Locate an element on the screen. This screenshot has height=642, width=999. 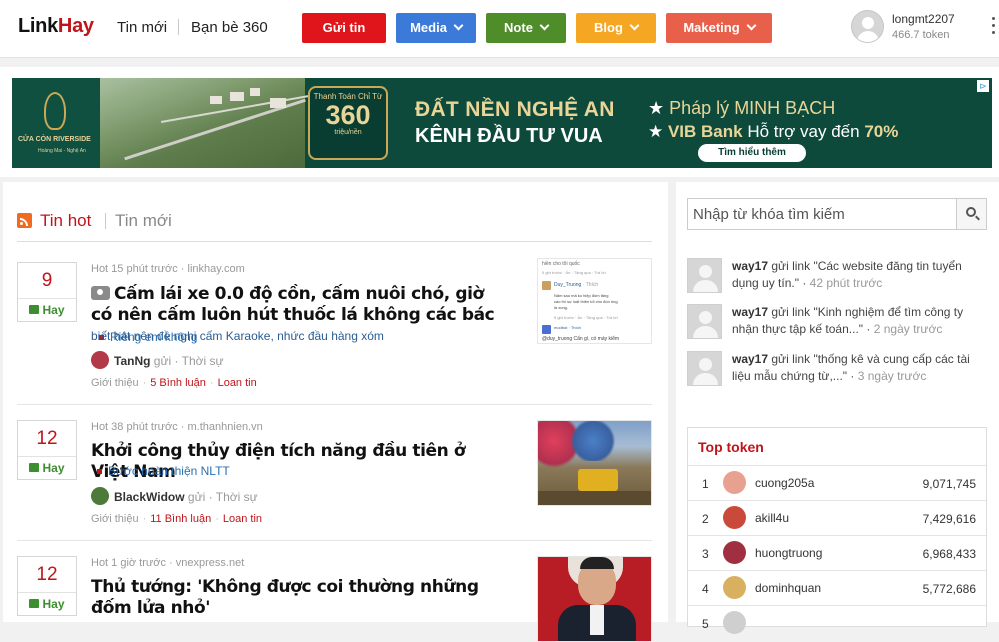
user-avatar is located at coordinates (867, 26).